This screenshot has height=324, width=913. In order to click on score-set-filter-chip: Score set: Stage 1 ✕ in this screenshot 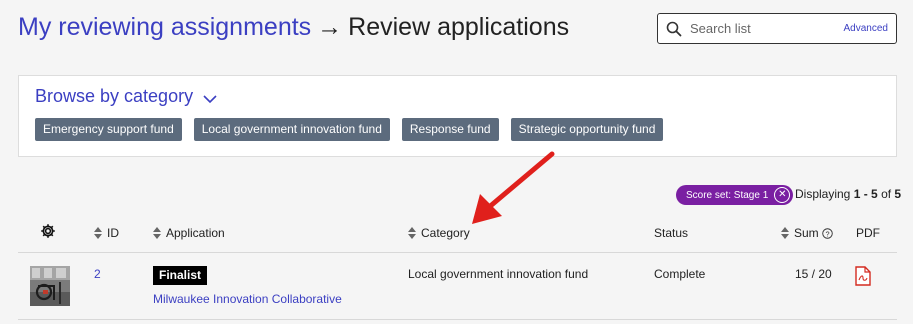, I will do `click(735, 195)`.